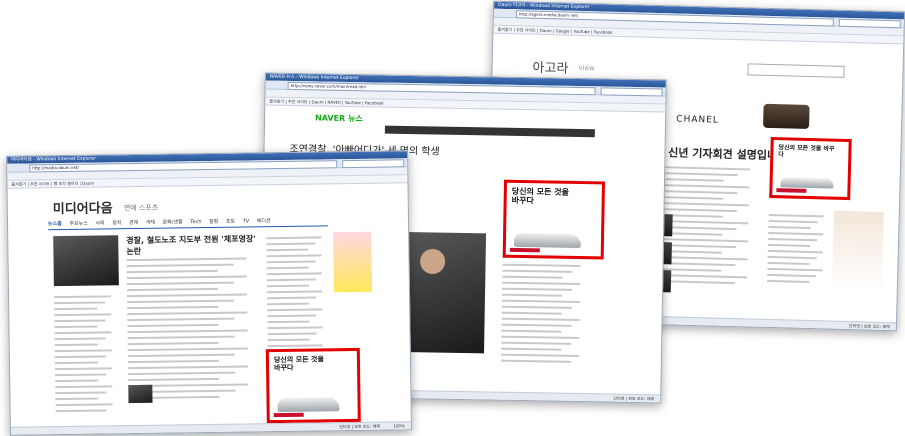 The width and height of the screenshot is (905, 436). What do you see at coordinates (173, 221) in the screenshot?
I see `nav-tab: 문화/생활` at bounding box center [173, 221].